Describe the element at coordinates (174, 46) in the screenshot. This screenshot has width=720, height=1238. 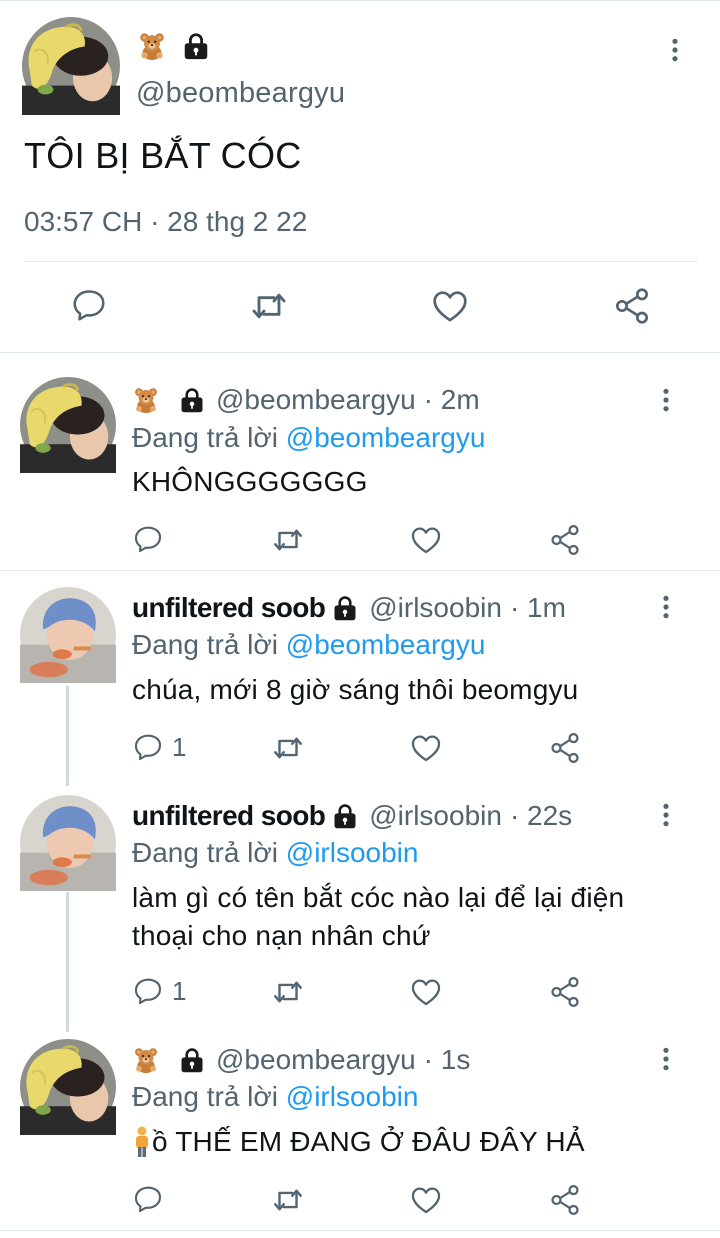
I see `display-name` at that location.